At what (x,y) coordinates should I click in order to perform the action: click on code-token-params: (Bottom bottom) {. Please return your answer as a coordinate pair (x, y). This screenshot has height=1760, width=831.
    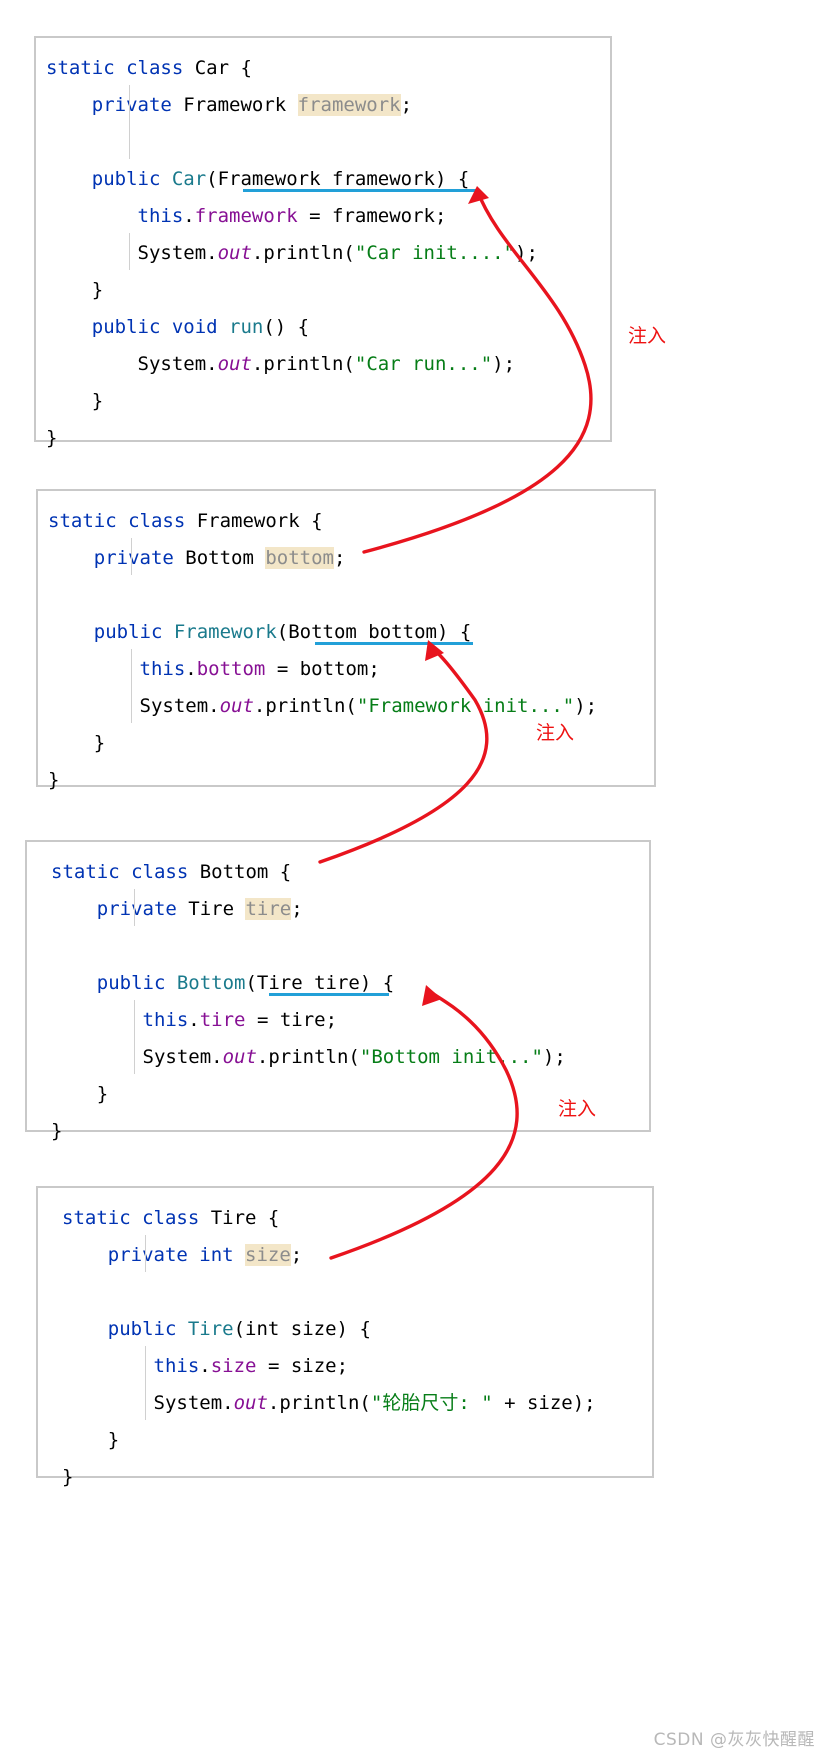
    Looking at the image, I should click on (374, 632).